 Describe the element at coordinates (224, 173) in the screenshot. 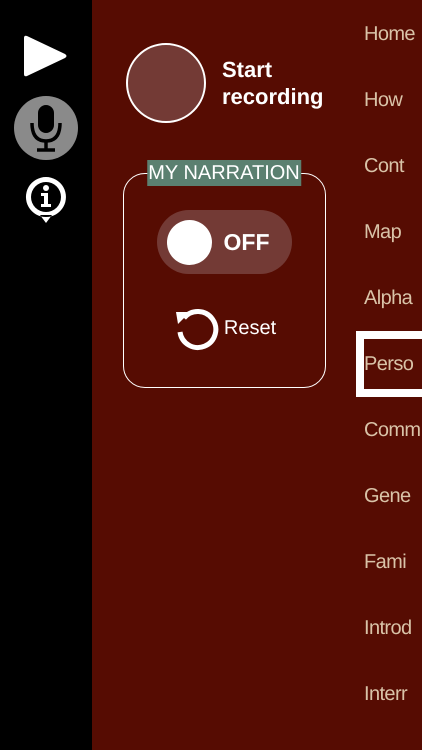

I see `narration-title: MY NARRATION` at that location.